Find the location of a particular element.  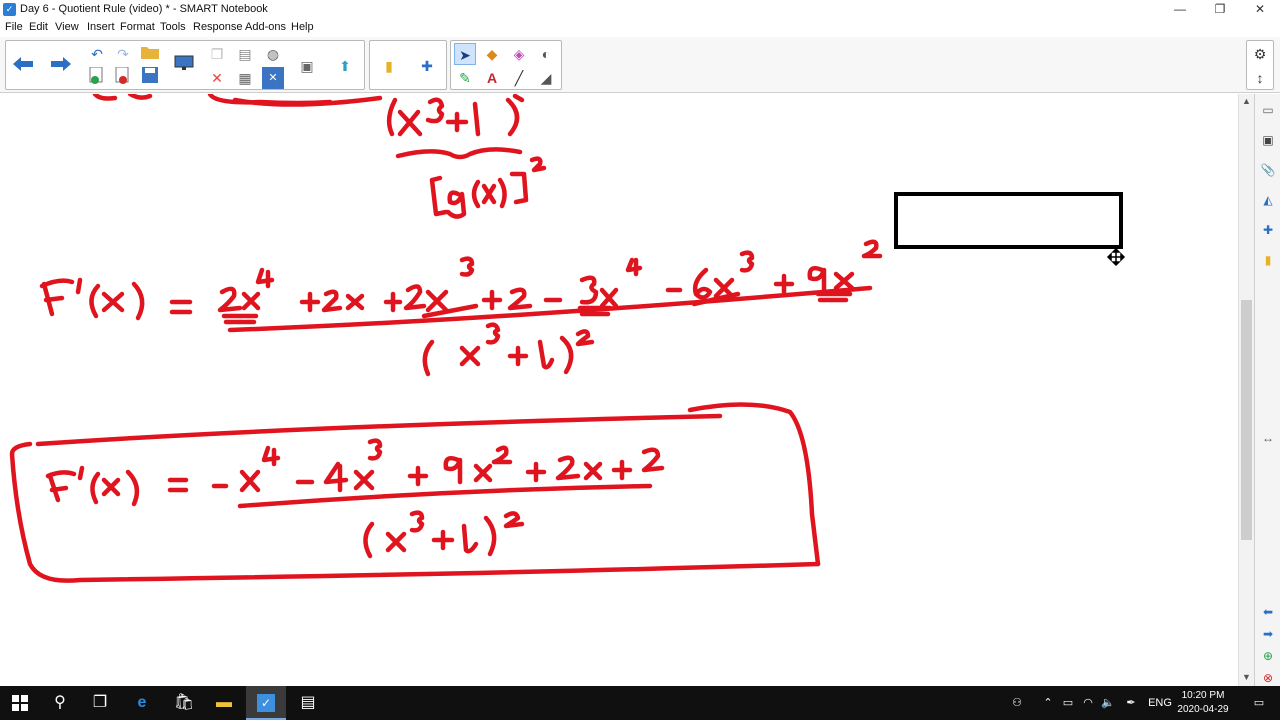

eraser-icon: ◈ is located at coordinates (519, 54).